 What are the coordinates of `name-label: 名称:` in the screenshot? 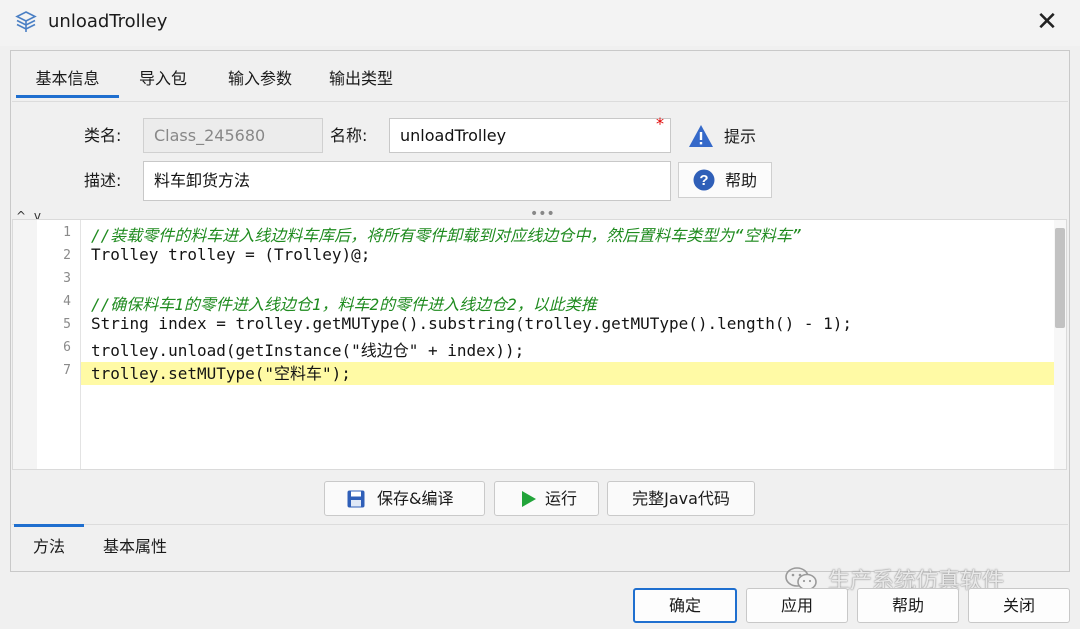 It's located at (349, 135).